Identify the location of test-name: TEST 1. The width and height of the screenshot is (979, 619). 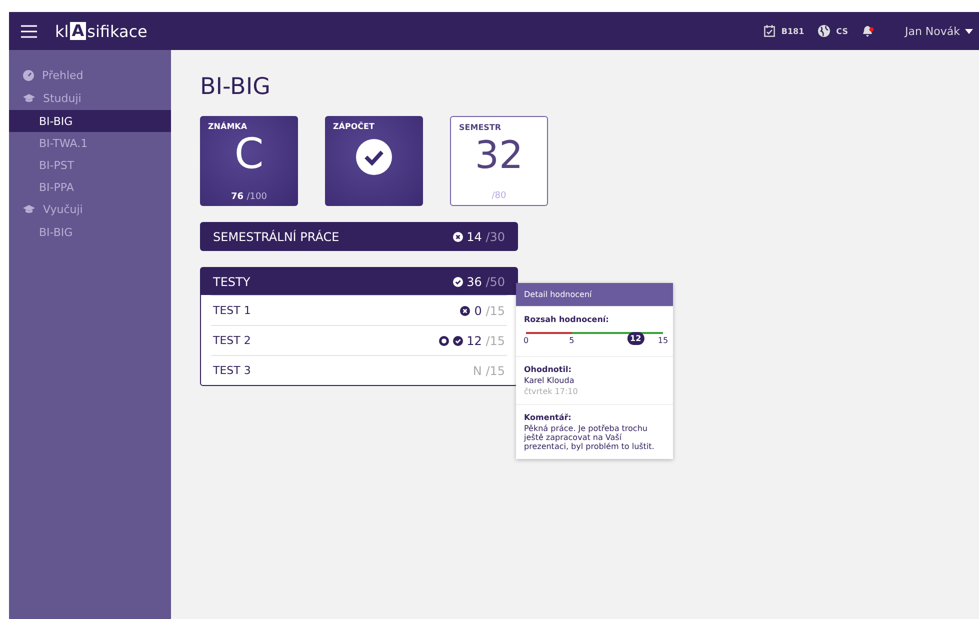
(232, 310).